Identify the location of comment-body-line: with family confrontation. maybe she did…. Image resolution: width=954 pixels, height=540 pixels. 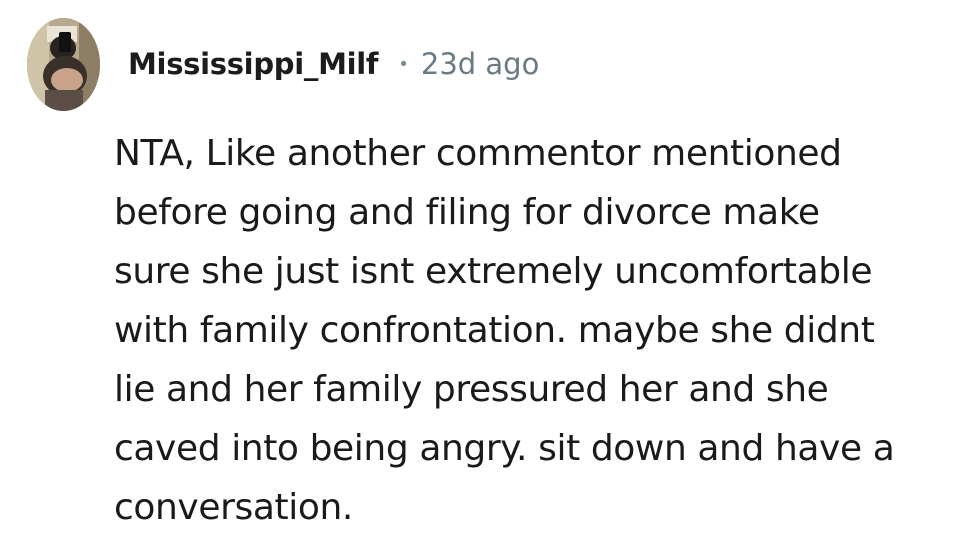
(494, 330).